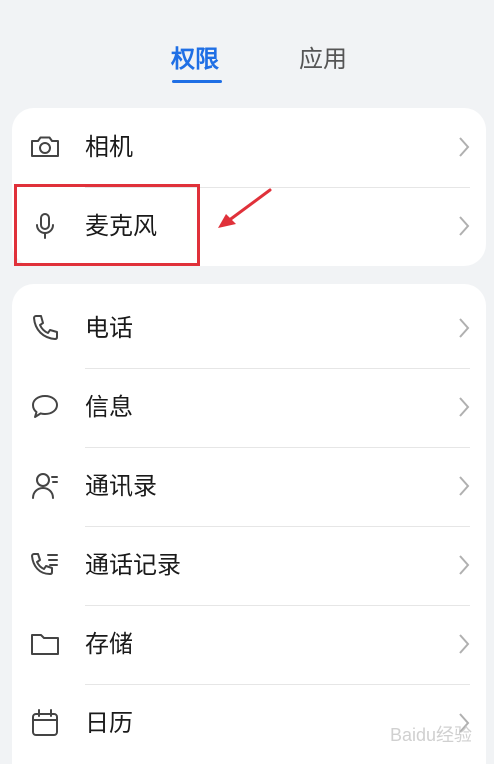  Describe the element at coordinates (109, 723) in the screenshot. I see `permission-item-label: 日历` at that location.